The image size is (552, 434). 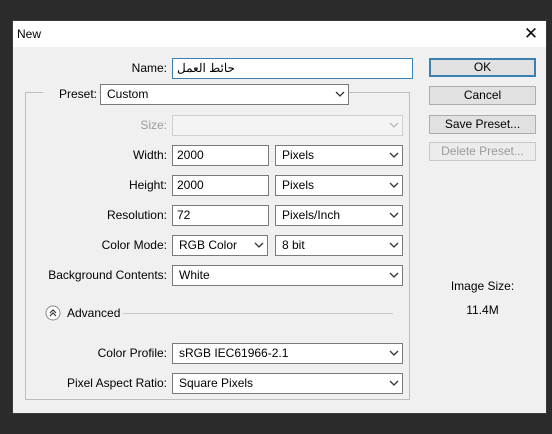 I want to click on size-label: Size:, so click(x=153, y=125).